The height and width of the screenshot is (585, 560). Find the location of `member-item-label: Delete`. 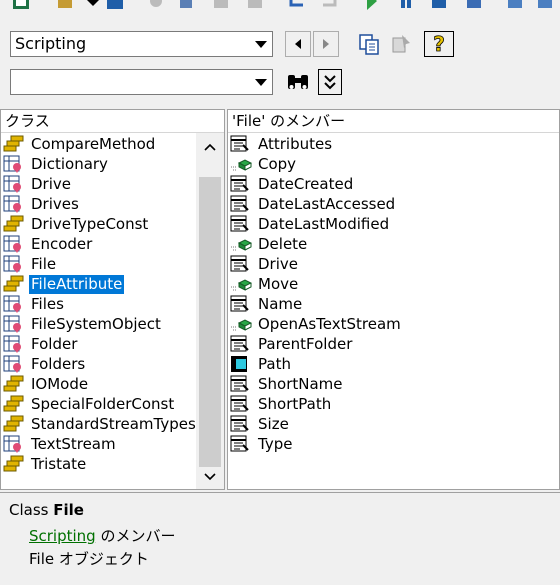

member-item-label: Delete is located at coordinates (283, 243).